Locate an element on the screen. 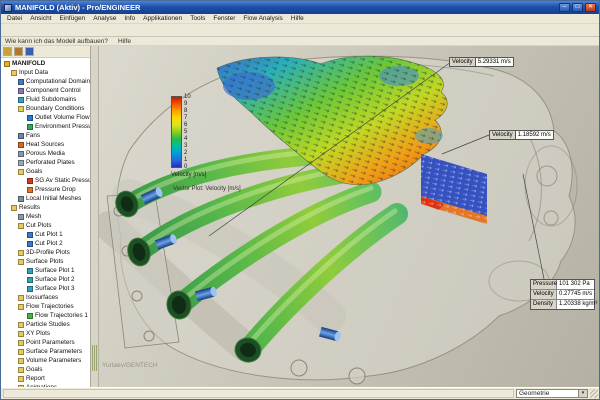 The width and height of the screenshot is (600, 400). minimize-button: – is located at coordinates (564, 7).